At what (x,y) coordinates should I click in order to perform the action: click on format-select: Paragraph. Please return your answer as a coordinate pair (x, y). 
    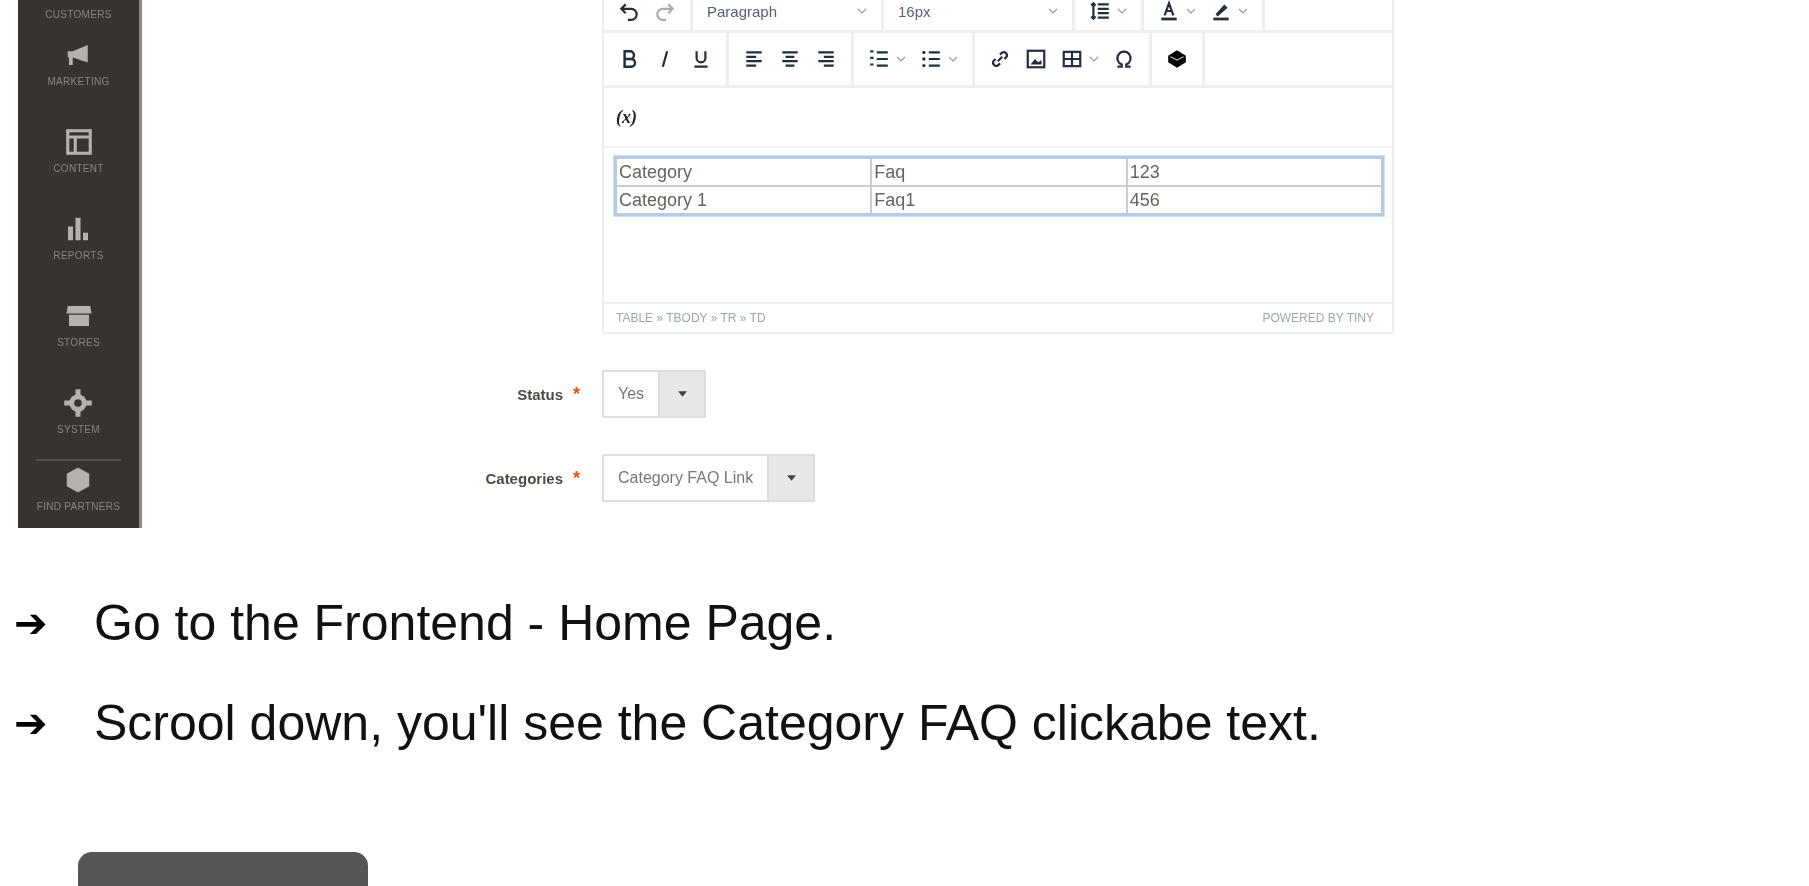
    Looking at the image, I should click on (787, 11).